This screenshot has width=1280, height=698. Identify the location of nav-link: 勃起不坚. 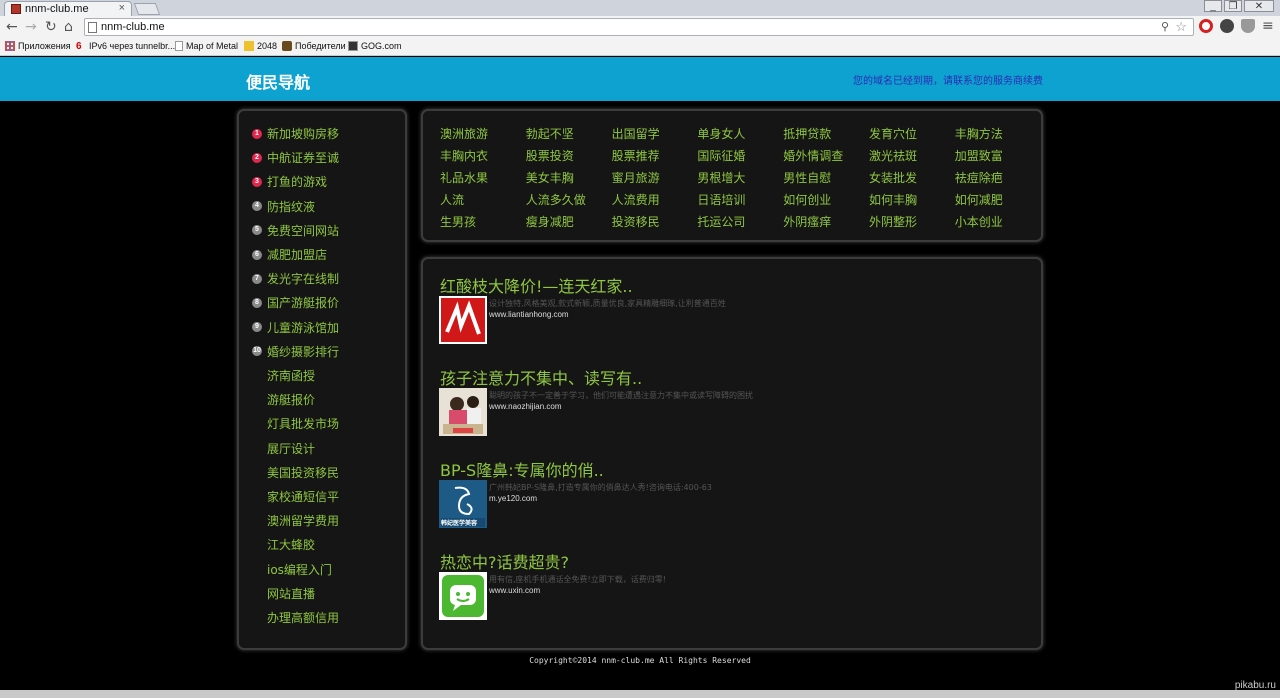
(550, 133).